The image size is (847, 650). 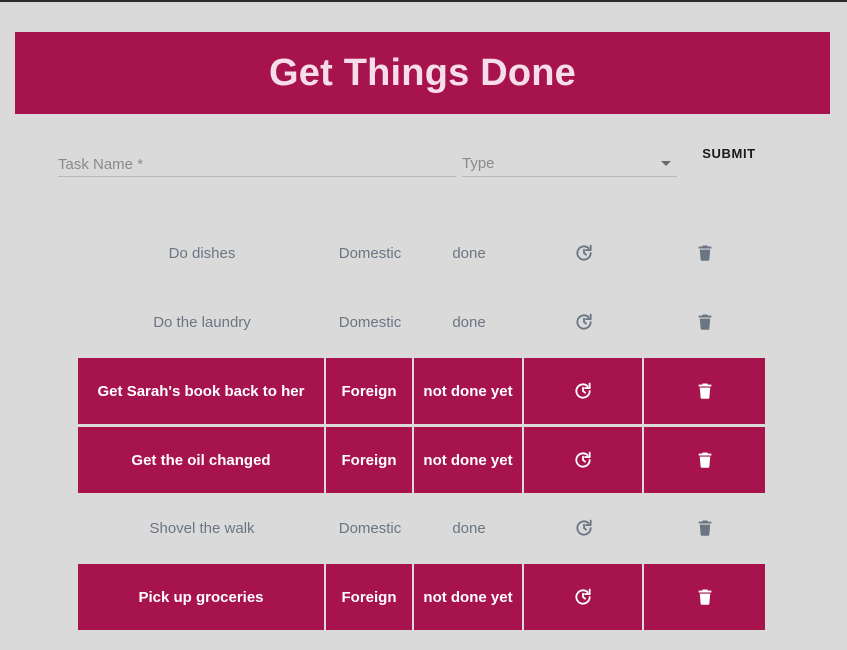 I want to click on task-name: Shovel the walk, so click(x=202, y=528).